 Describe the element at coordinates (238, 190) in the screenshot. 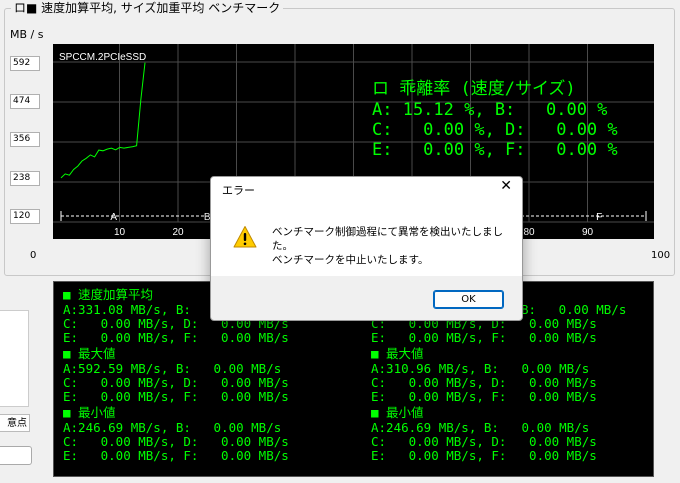

I see `dialog-title: エラー` at that location.